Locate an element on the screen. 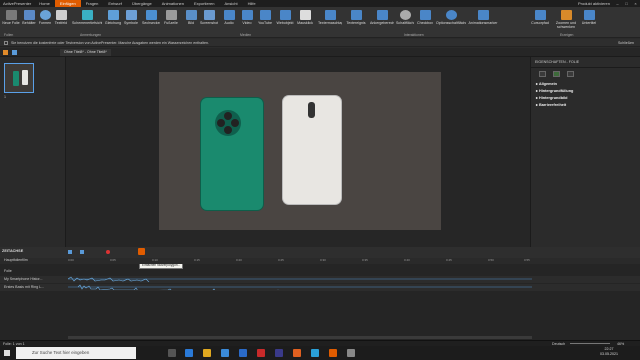  image-icon is located at coordinates (191, 15).